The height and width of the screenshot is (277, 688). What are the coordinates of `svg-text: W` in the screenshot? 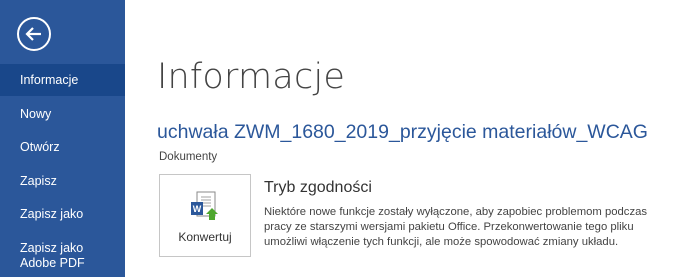 It's located at (197, 209).